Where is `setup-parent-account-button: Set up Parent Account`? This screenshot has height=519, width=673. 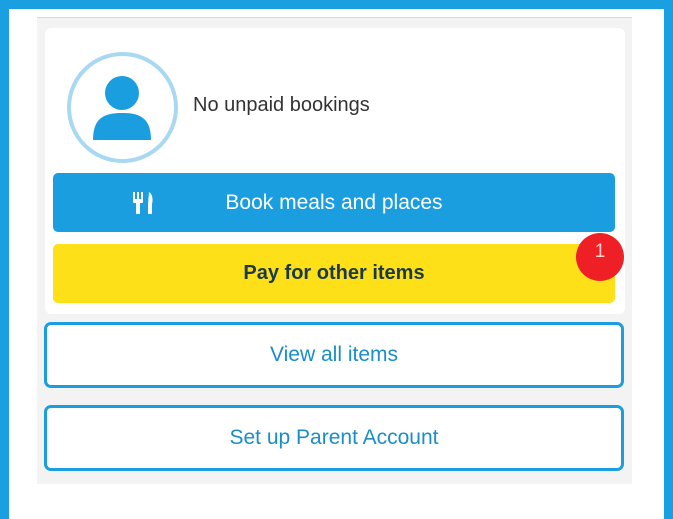
setup-parent-account-button: Set up Parent Account is located at coordinates (334, 438).